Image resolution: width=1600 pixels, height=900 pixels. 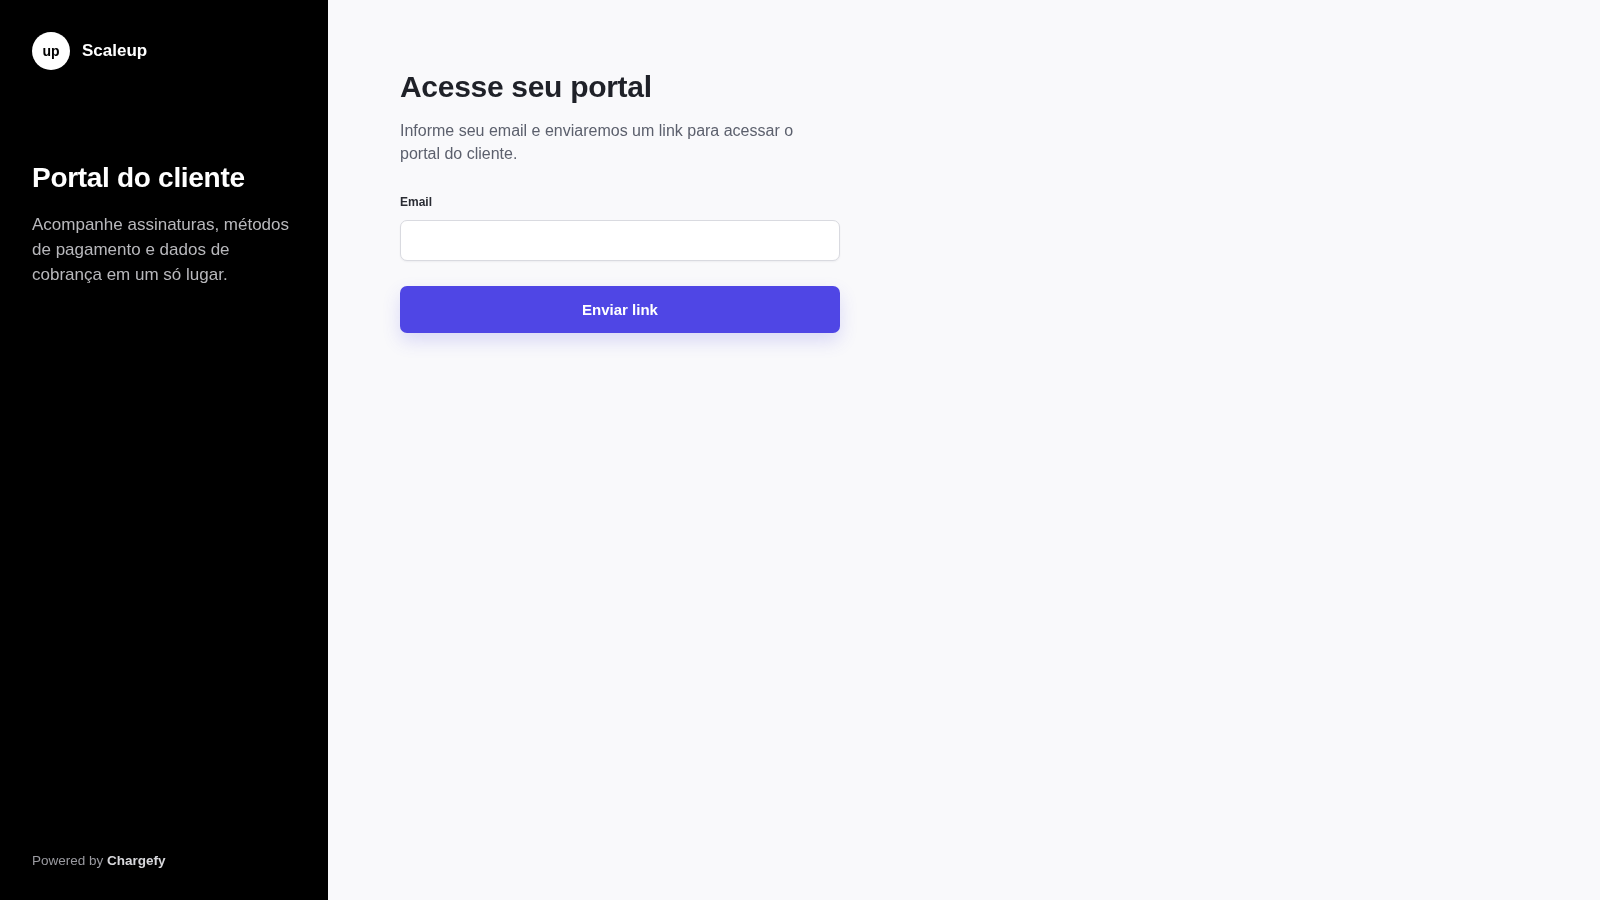 What do you see at coordinates (139, 178) in the screenshot?
I see `sidebar-title: Portal do cliente` at bounding box center [139, 178].